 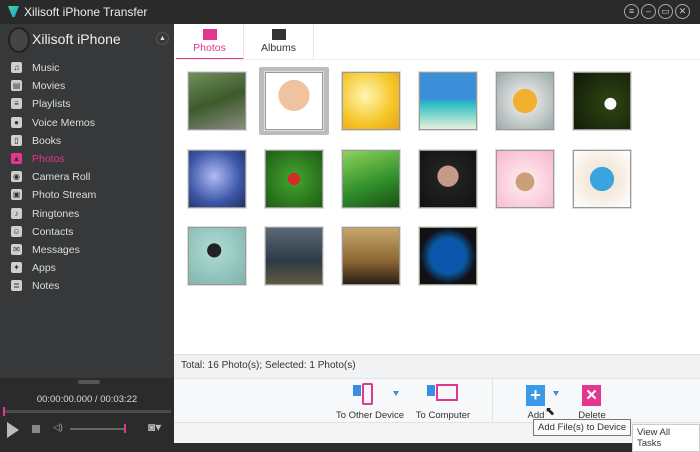 I want to click on menu-icon: ≡, so click(x=631, y=11).